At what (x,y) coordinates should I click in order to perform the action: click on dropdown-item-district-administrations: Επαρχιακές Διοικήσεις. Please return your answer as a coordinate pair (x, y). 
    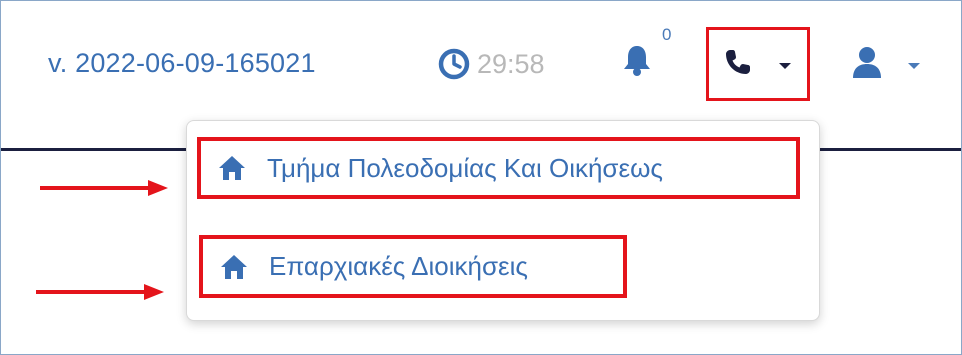
    Looking at the image, I should click on (413, 266).